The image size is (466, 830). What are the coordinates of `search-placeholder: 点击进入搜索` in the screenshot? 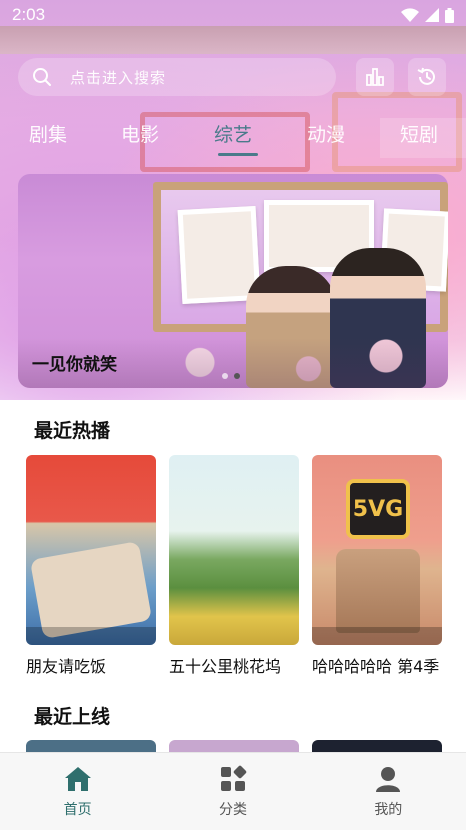 It's located at (118, 77).